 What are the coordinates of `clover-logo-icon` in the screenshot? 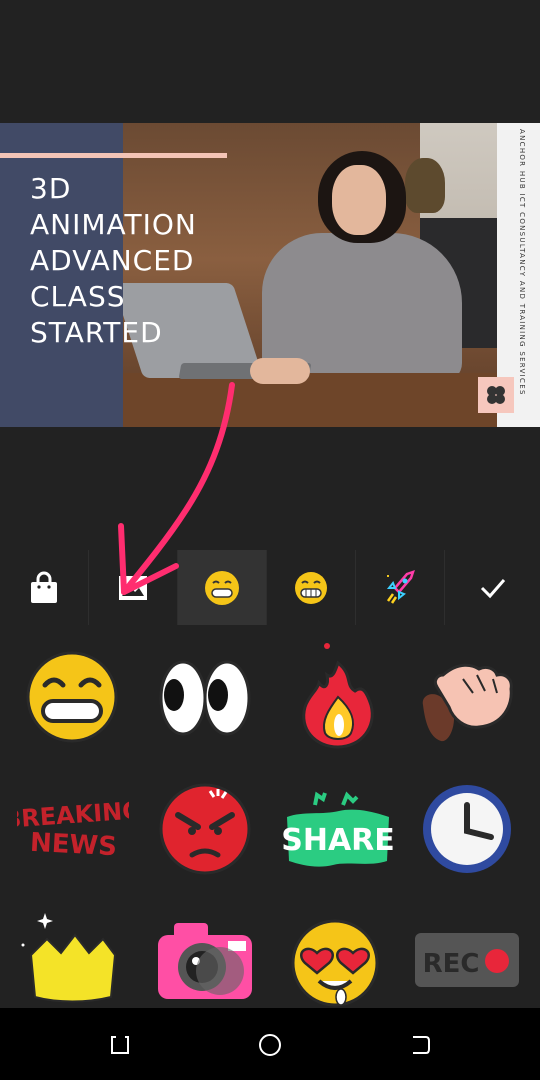 It's located at (496, 395).